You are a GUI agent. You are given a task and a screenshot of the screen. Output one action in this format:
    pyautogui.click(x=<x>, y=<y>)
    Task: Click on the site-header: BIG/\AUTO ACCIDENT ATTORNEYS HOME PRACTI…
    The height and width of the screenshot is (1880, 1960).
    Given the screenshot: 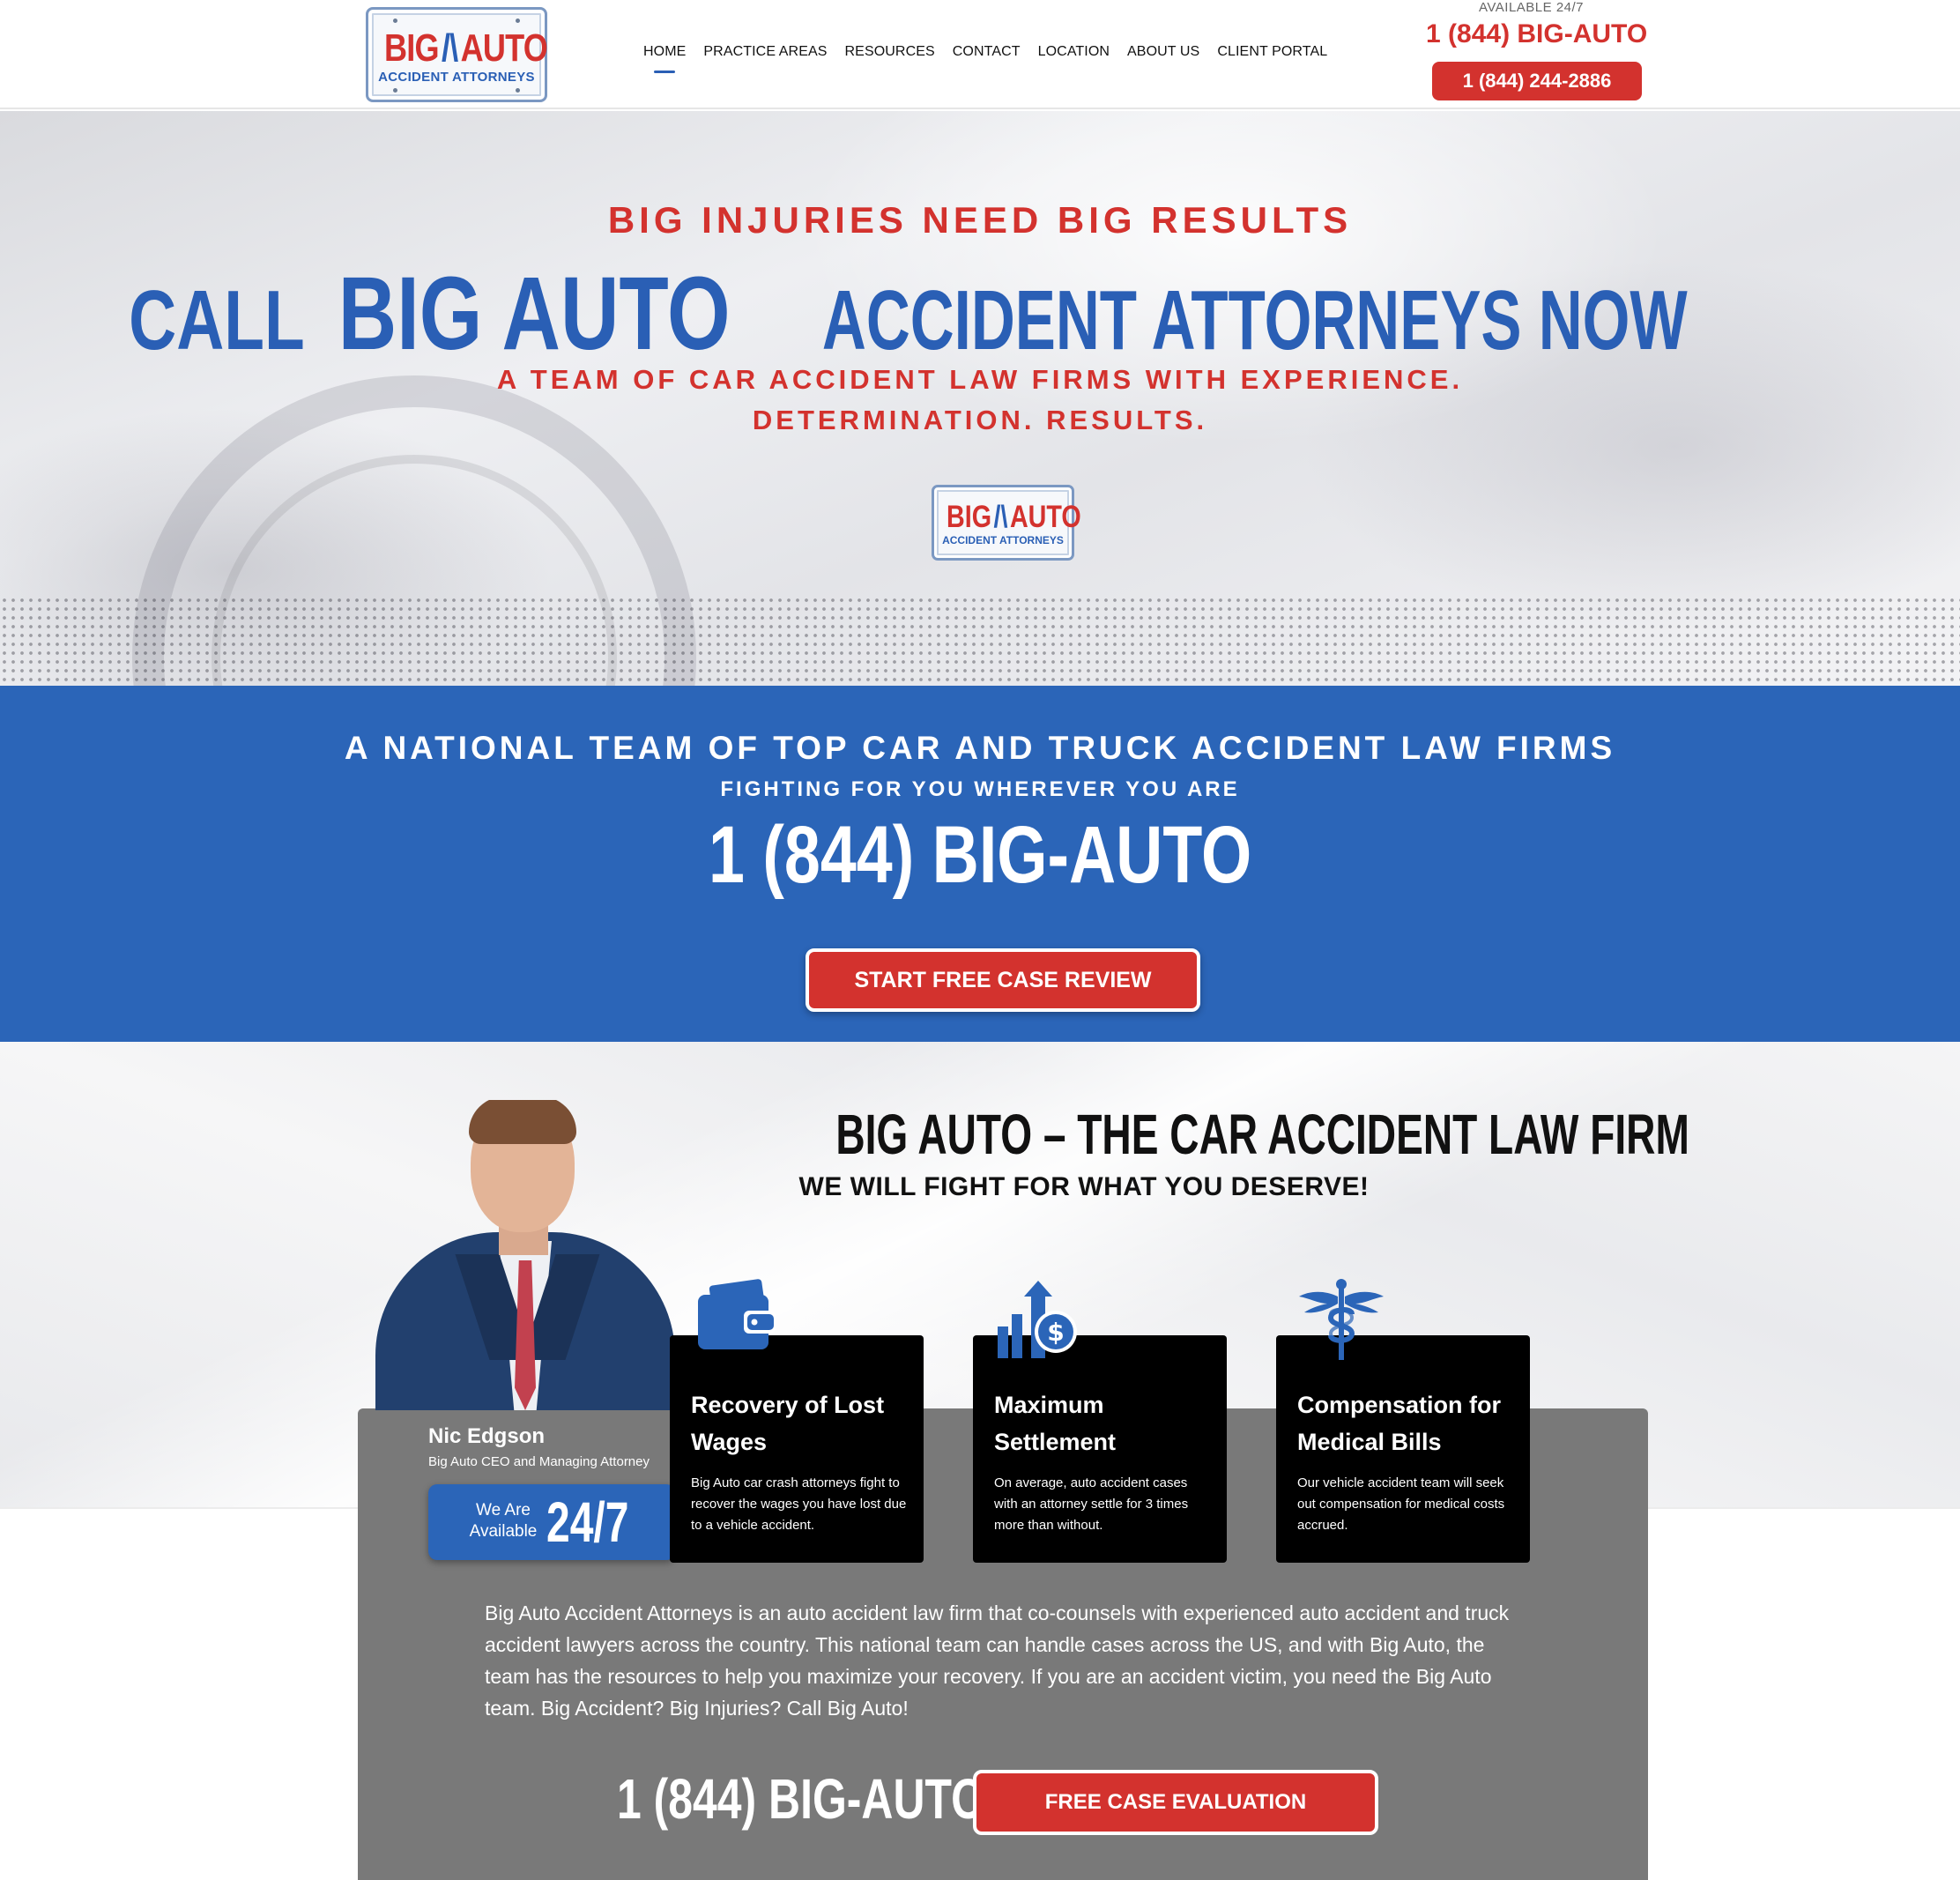 What is the action you would take?
    pyautogui.click(x=980, y=54)
    